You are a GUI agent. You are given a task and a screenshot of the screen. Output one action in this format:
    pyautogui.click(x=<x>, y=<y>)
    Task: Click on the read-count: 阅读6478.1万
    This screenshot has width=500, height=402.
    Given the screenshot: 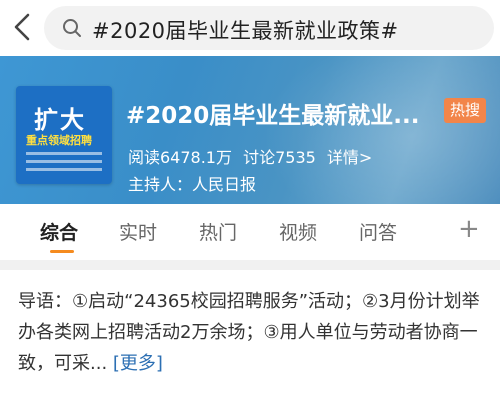 What is the action you would take?
    pyautogui.click(x=180, y=157)
    